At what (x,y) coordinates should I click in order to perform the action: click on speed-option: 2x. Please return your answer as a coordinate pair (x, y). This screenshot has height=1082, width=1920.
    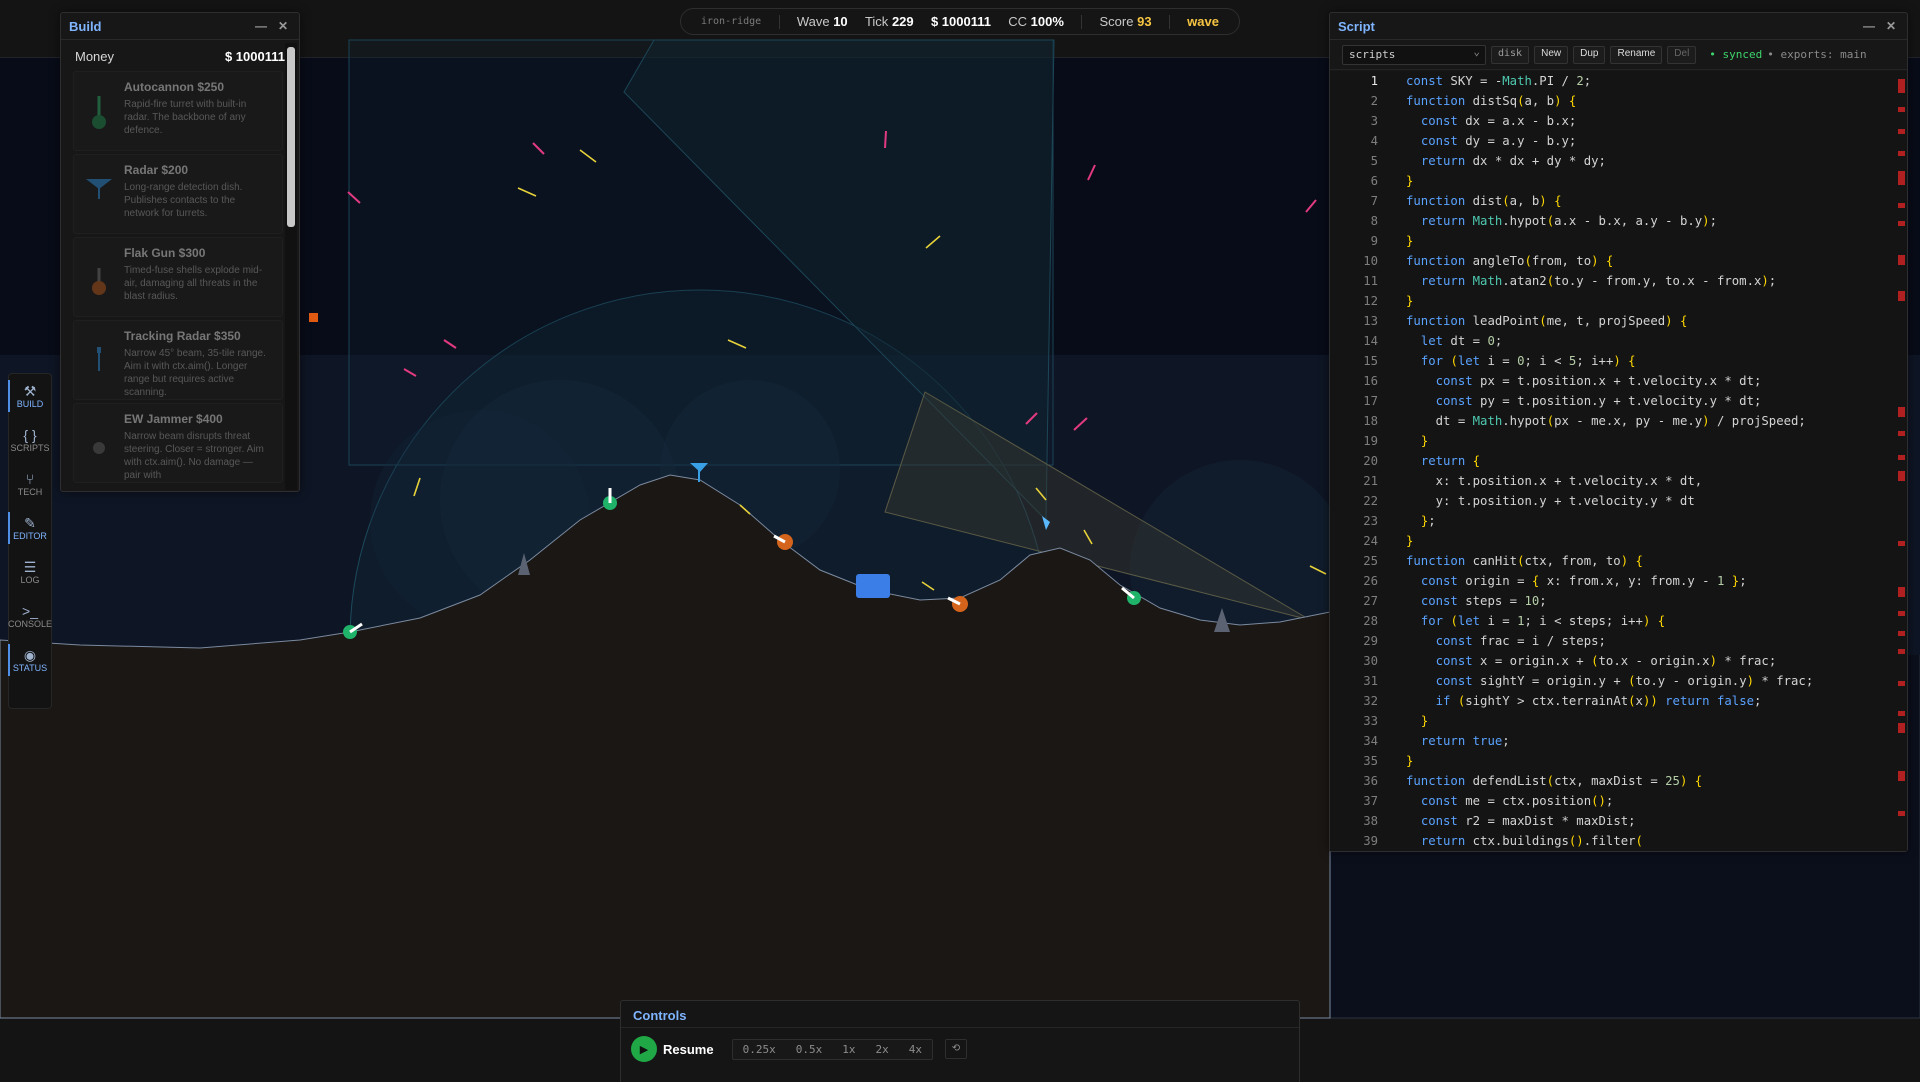
    Looking at the image, I should click on (881, 1049).